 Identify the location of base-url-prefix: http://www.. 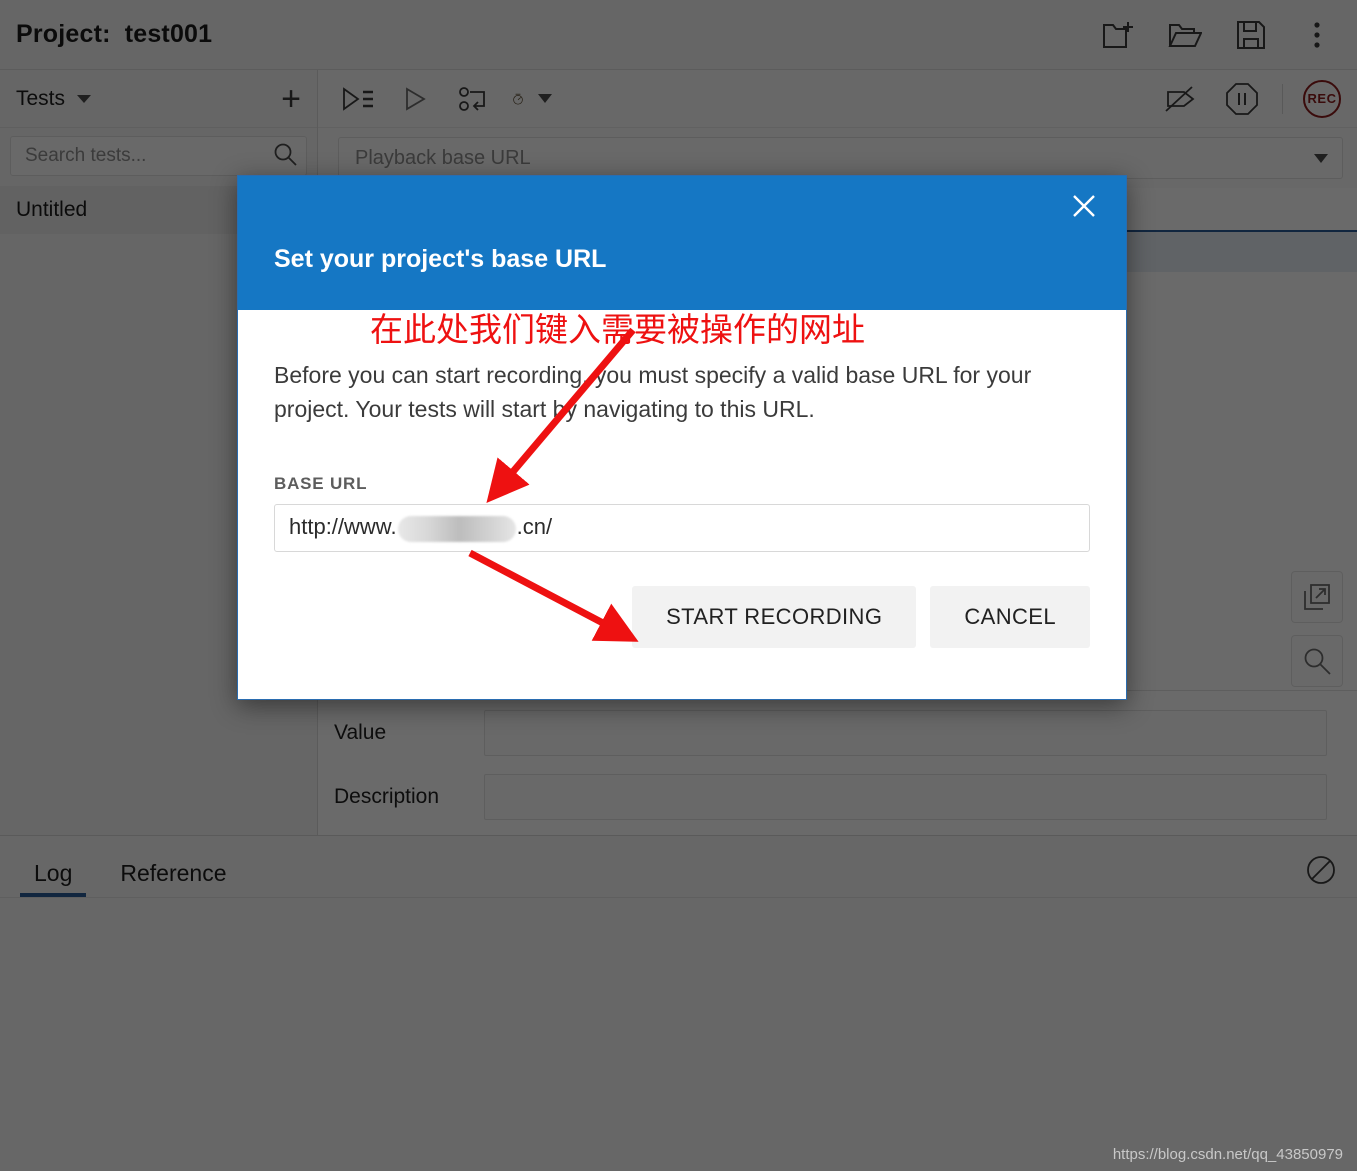
(343, 527).